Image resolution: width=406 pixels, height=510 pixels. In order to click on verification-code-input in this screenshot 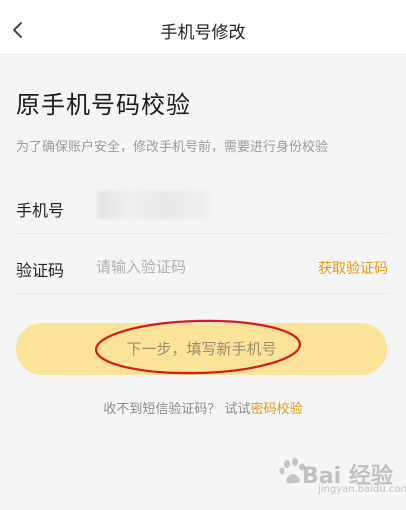, I will do `click(196, 267)`.